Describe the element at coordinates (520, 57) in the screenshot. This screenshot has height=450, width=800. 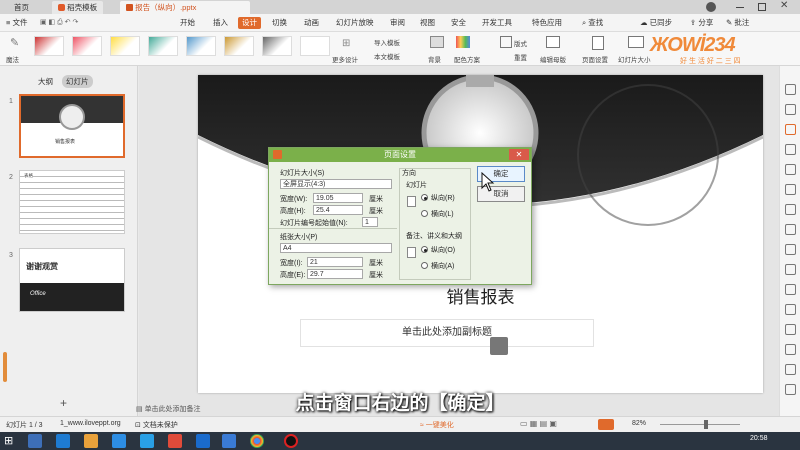
I see `reset-button: 重置` at that location.